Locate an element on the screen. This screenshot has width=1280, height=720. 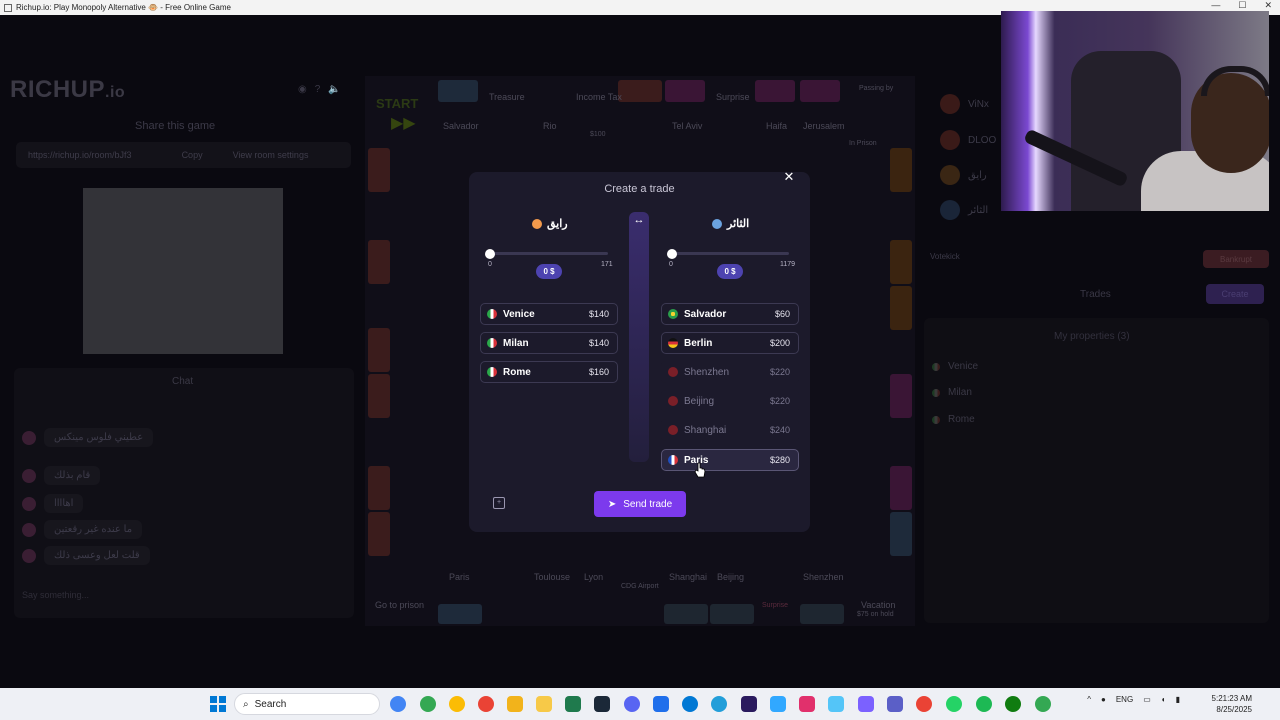
modal-title: Create a trade is located at coordinates (639, 189).